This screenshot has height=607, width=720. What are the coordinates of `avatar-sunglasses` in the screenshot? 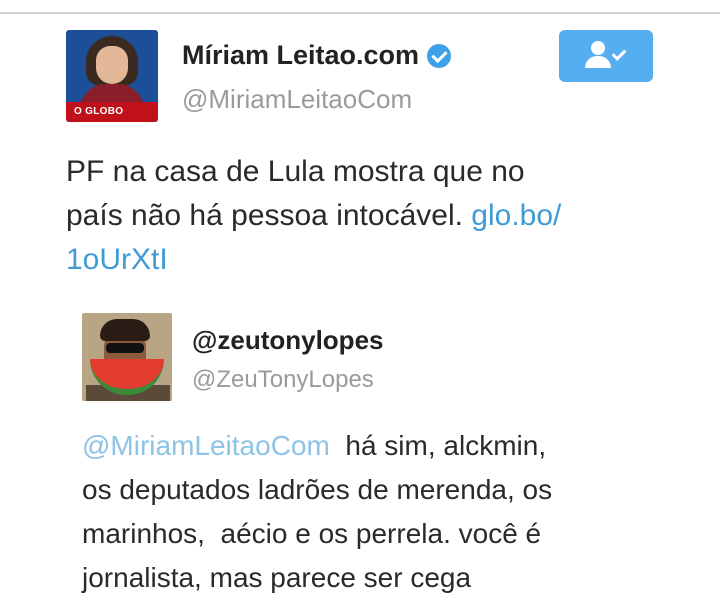 It's located at (125, 348).